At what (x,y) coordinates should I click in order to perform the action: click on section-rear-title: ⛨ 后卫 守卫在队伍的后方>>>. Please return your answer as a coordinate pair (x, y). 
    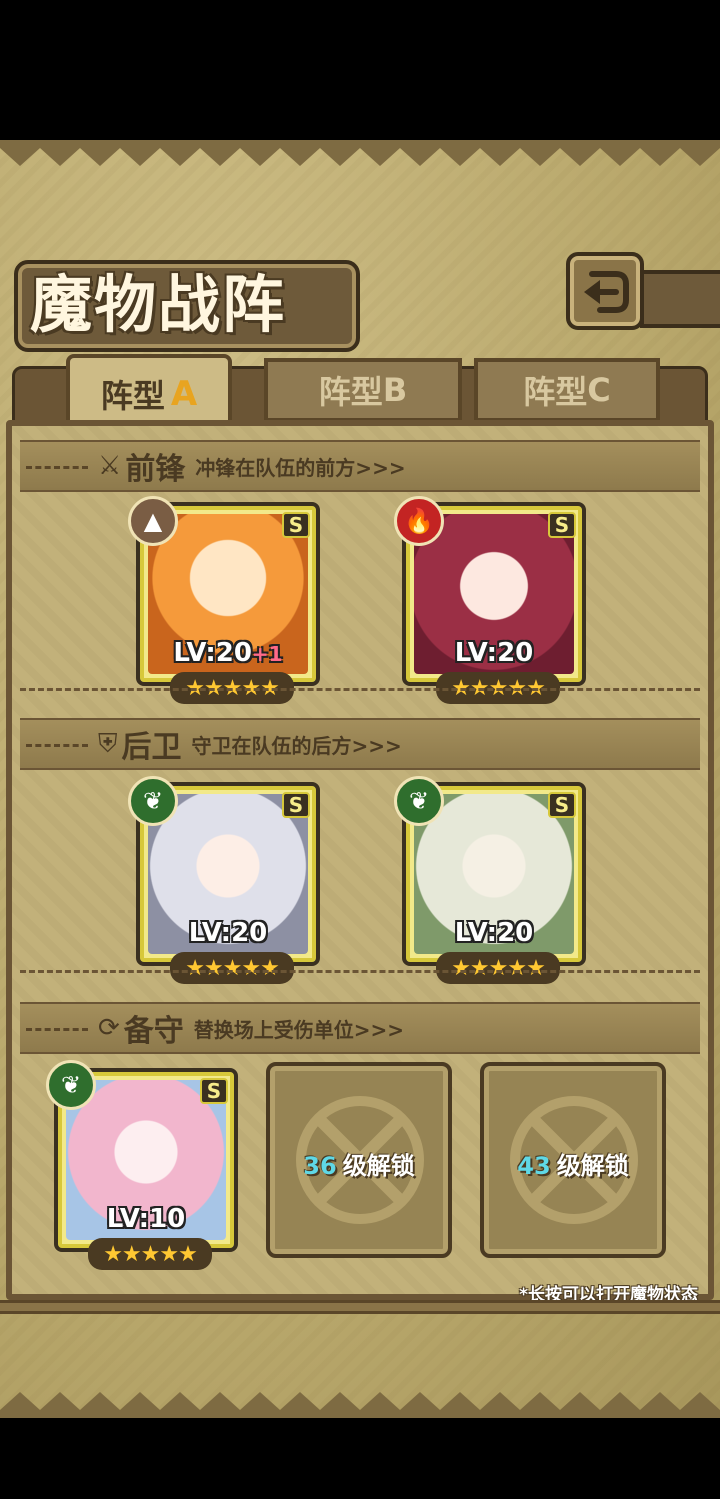
    Looking at the image, I should click on (250, 744).